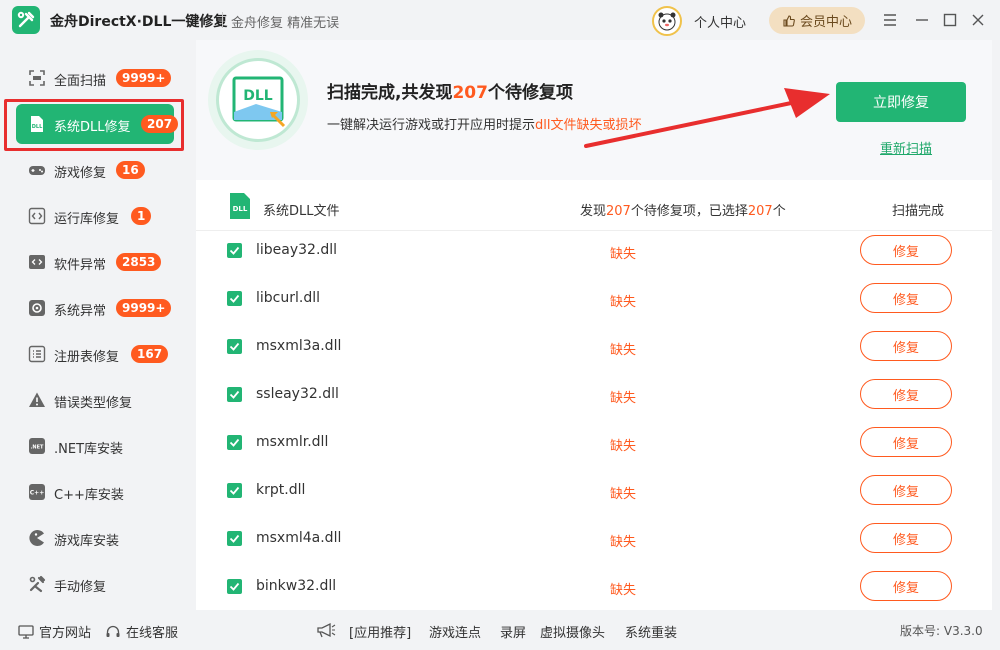 The image size is (1000, 650). I want to click on table-row: libcurl.dll 缺失 修复, so click(594, 303).